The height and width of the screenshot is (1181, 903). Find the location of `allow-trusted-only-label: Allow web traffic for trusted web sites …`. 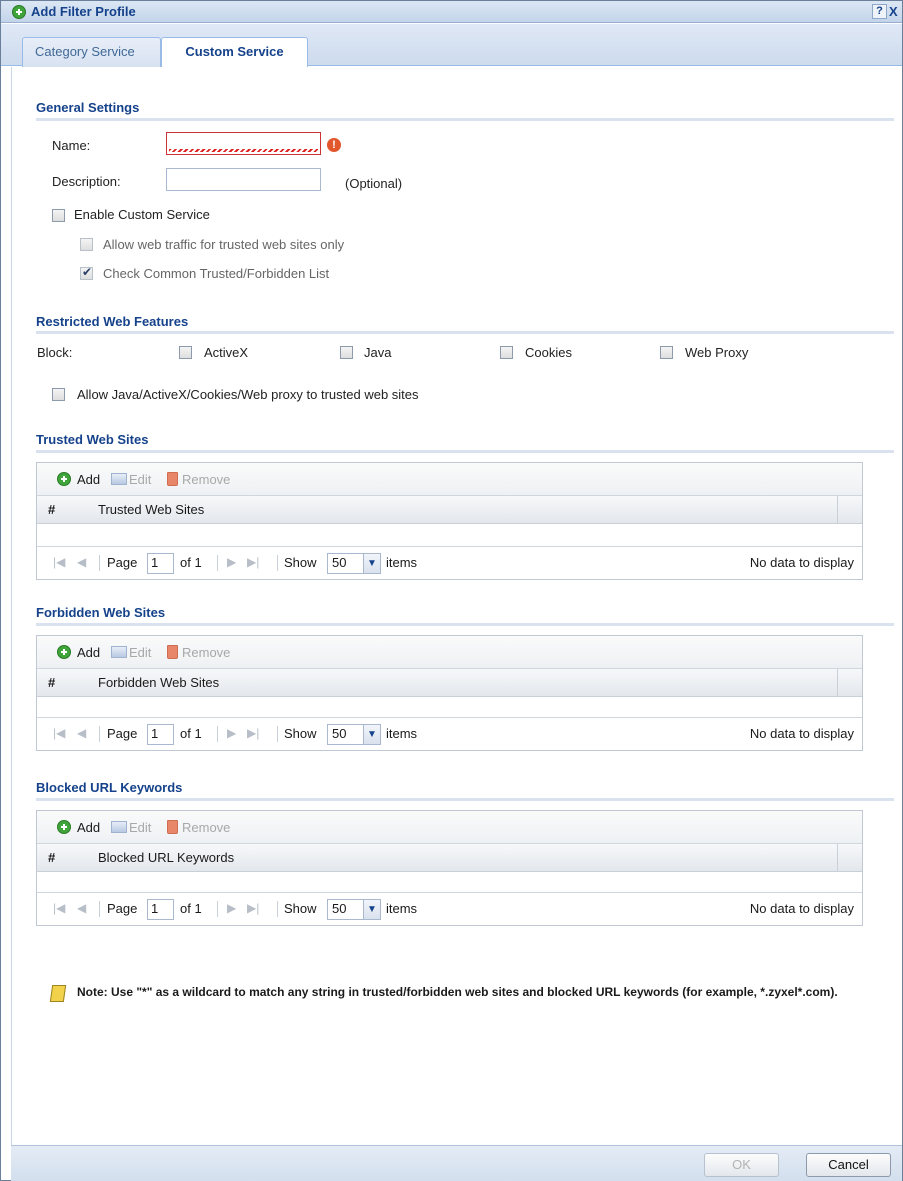

allow-trusted-only-label: Allow web traffic for trusted web sites … is located at coordinates (224, 244).